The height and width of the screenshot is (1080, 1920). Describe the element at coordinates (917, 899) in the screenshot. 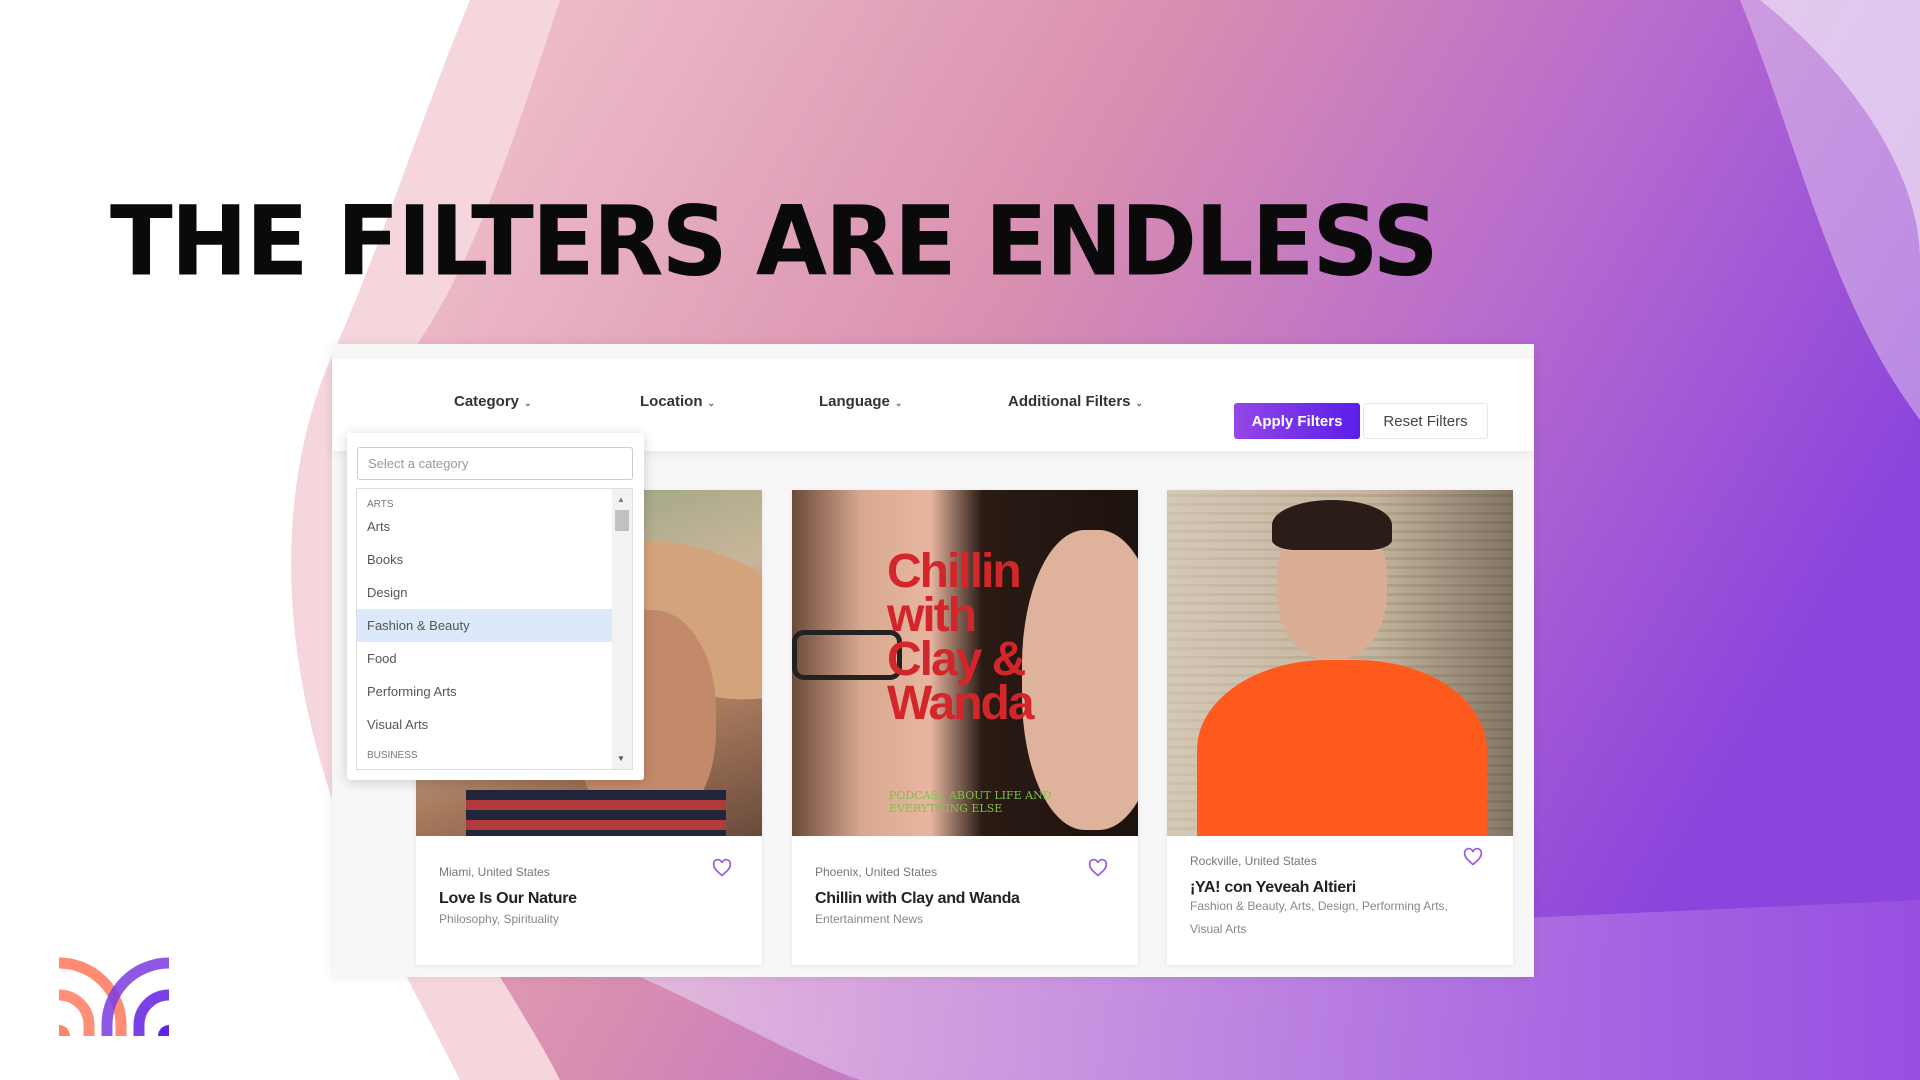

I see `card-title: Chillin with Clay and Wanda` at that location.